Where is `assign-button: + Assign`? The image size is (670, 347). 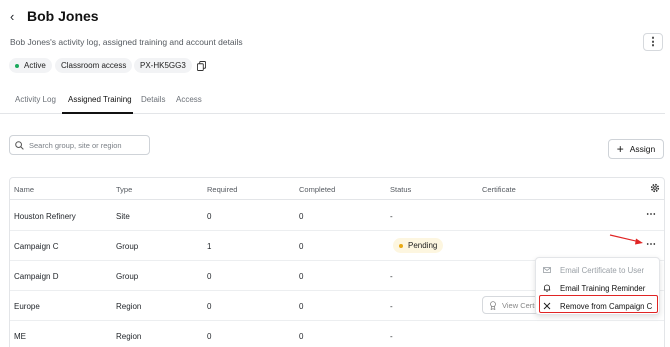
assign-button: + Assign is located at coordinates (636, 149).